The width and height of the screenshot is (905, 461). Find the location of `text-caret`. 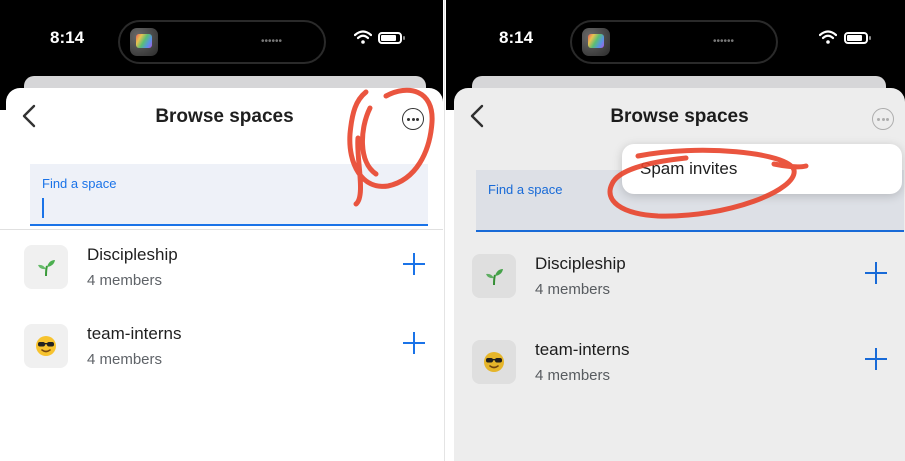

text-caret is located at coordinates (43, 208).